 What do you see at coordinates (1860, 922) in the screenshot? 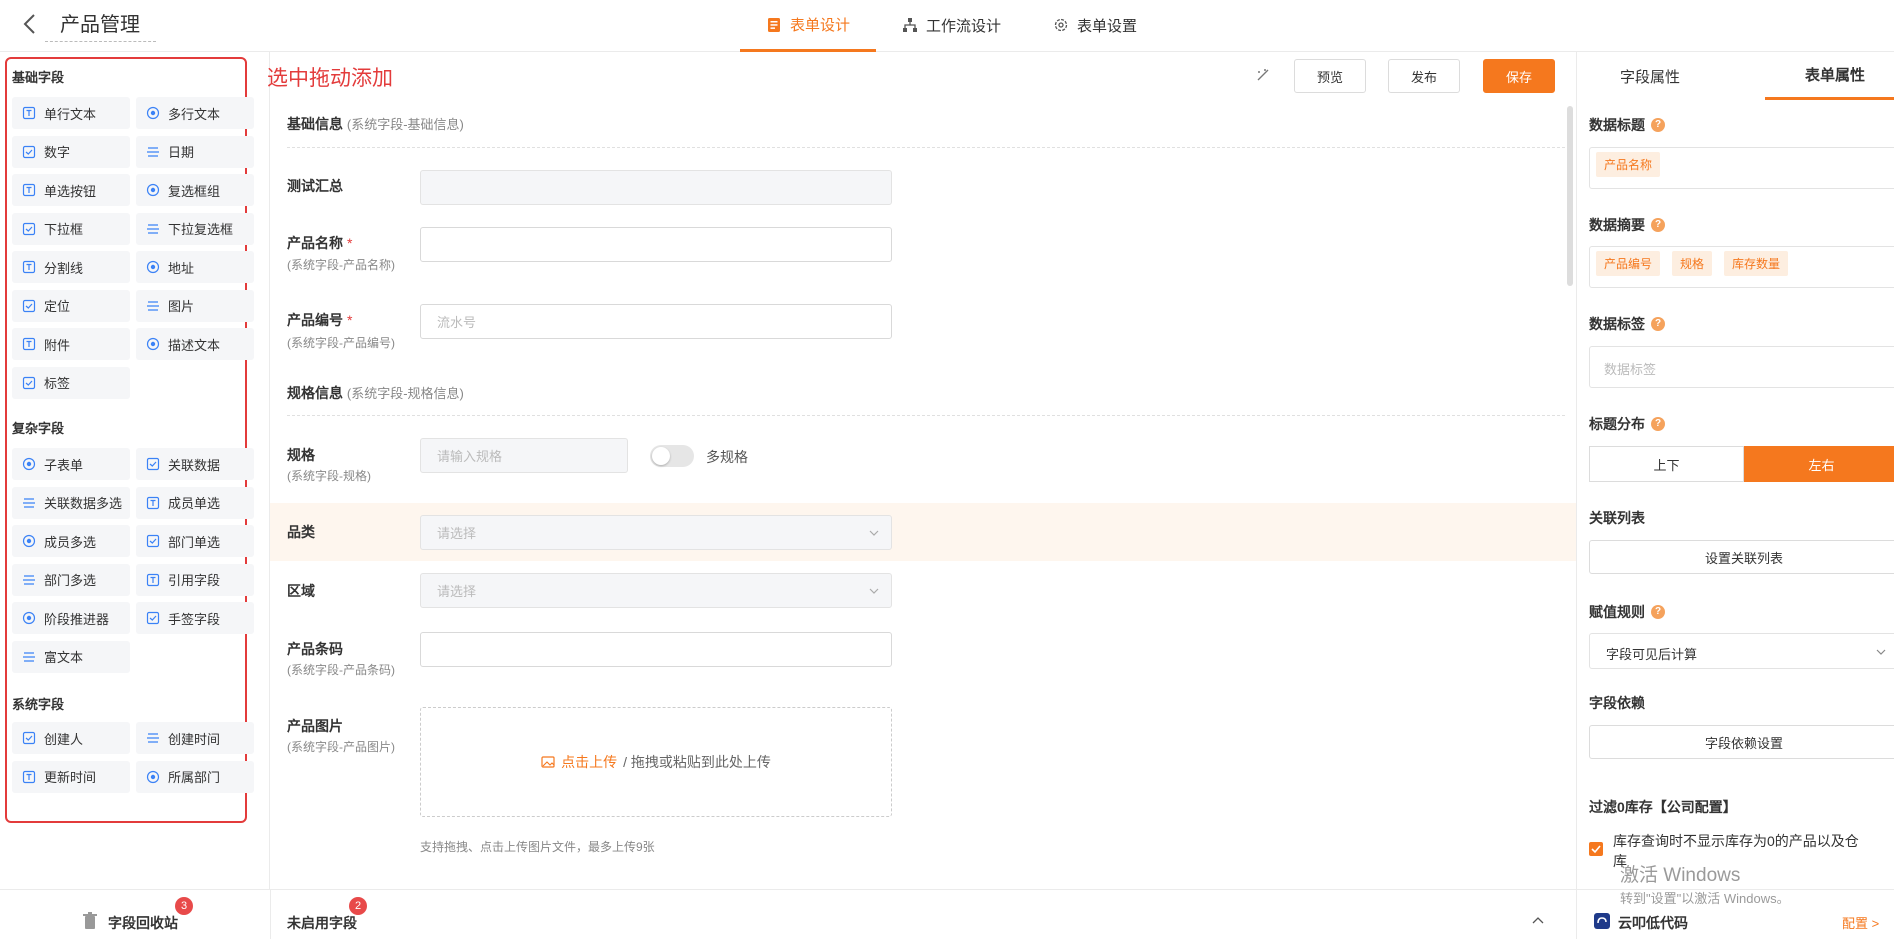
I see `config-link: 配置 >` at bounding box center [1860, 922].